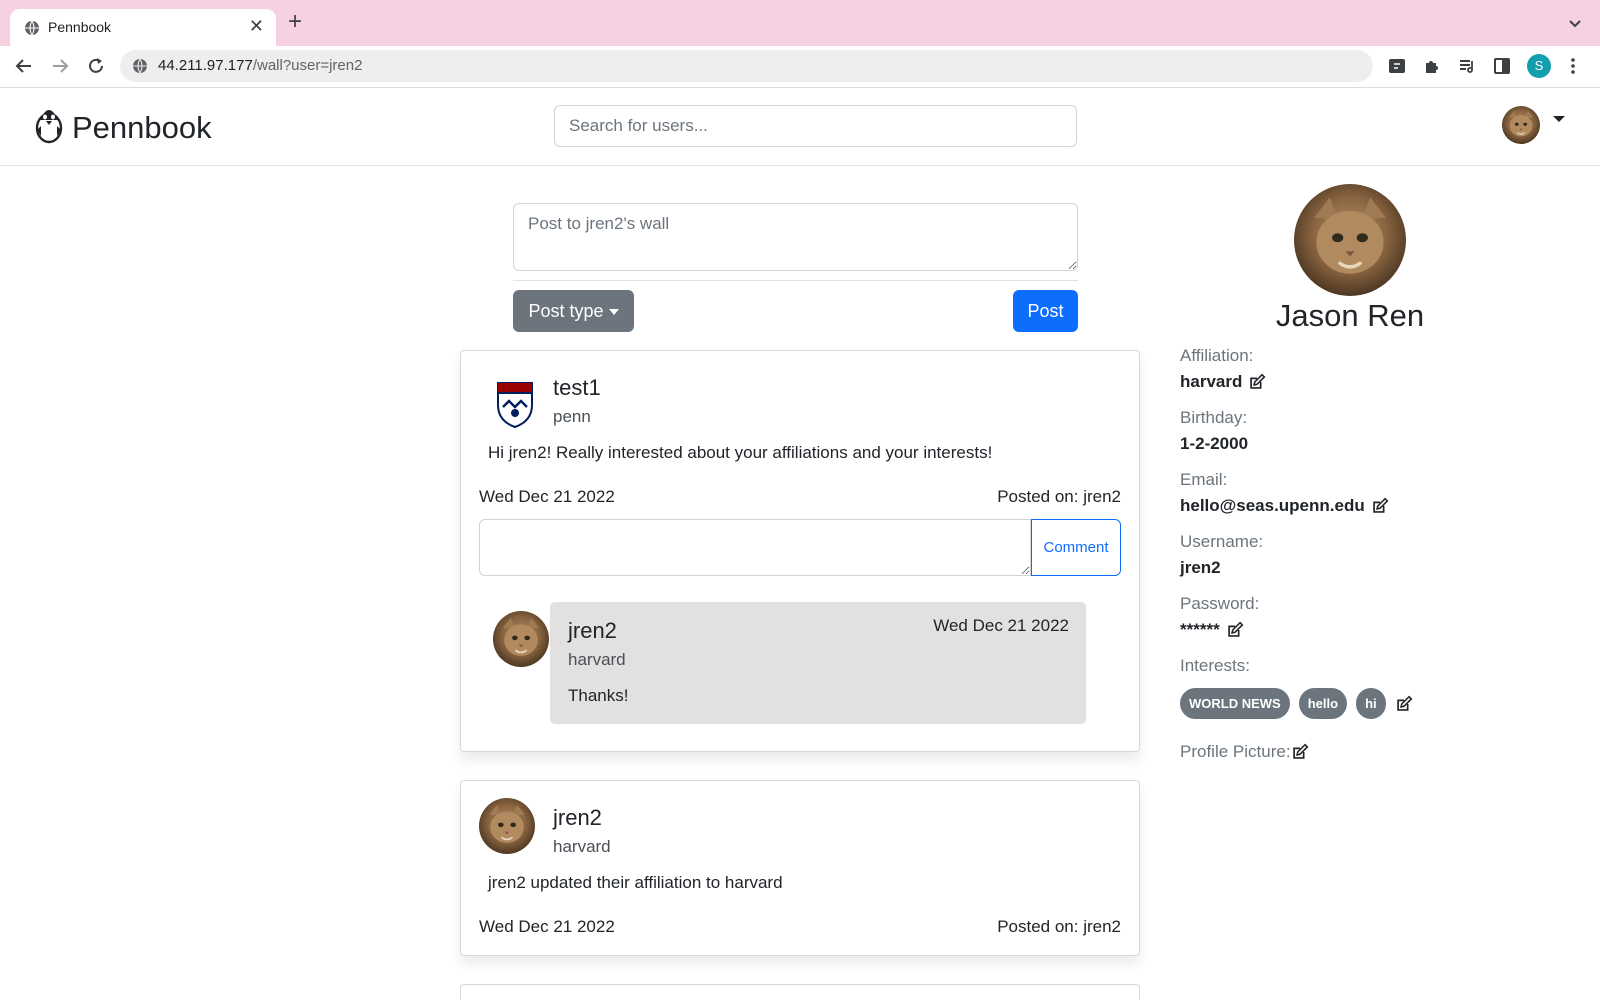  I want to click on interests-badges: WORLD NEWS hello hi, so click(1296, 703).